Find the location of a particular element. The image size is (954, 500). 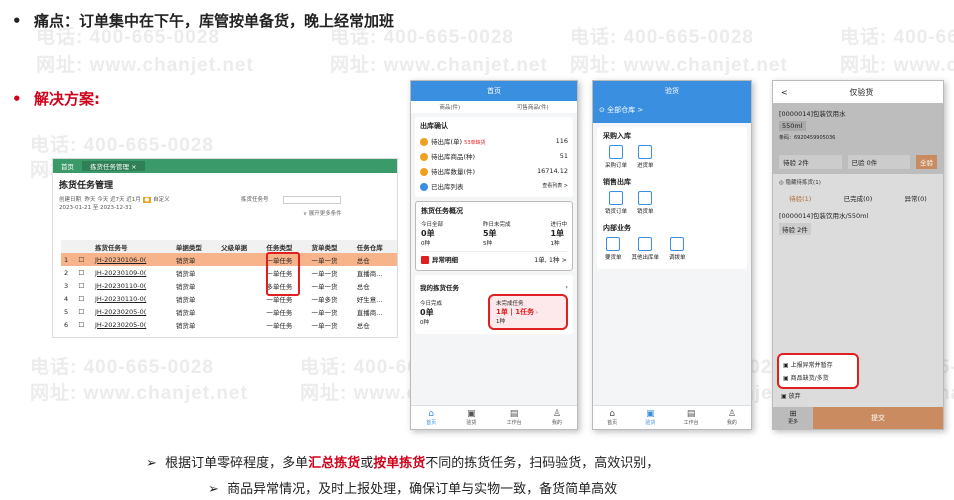

column-header: 父级单据 is located at coordinates (241, 246).